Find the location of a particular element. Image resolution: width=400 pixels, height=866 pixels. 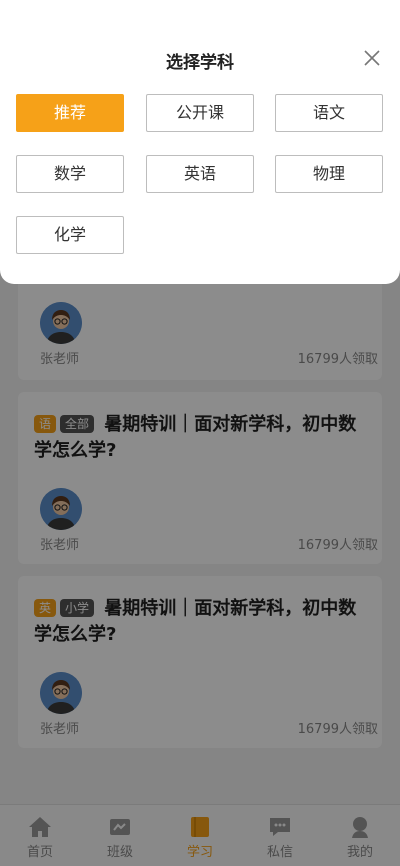

subject-chip-physics: 物理 is located at coordinates (329, 174).